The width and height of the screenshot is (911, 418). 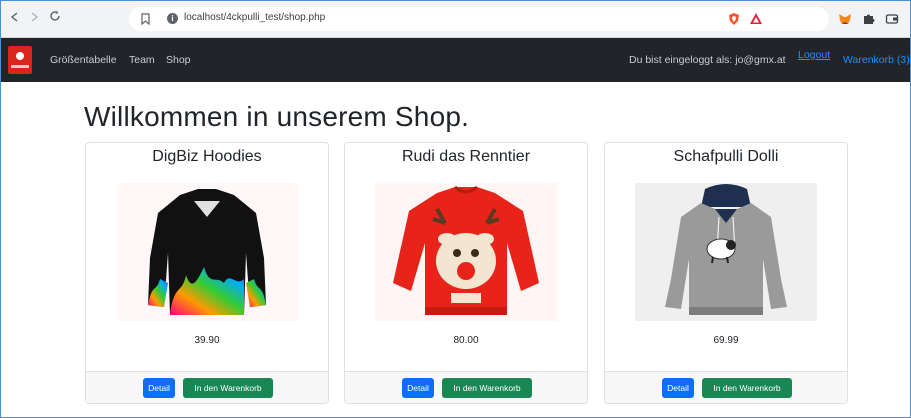 What do you see at coordinates (466, 156) in the screenshot?
I see `product-title: Rudi das Renntier` at bounding box center [466, 156].